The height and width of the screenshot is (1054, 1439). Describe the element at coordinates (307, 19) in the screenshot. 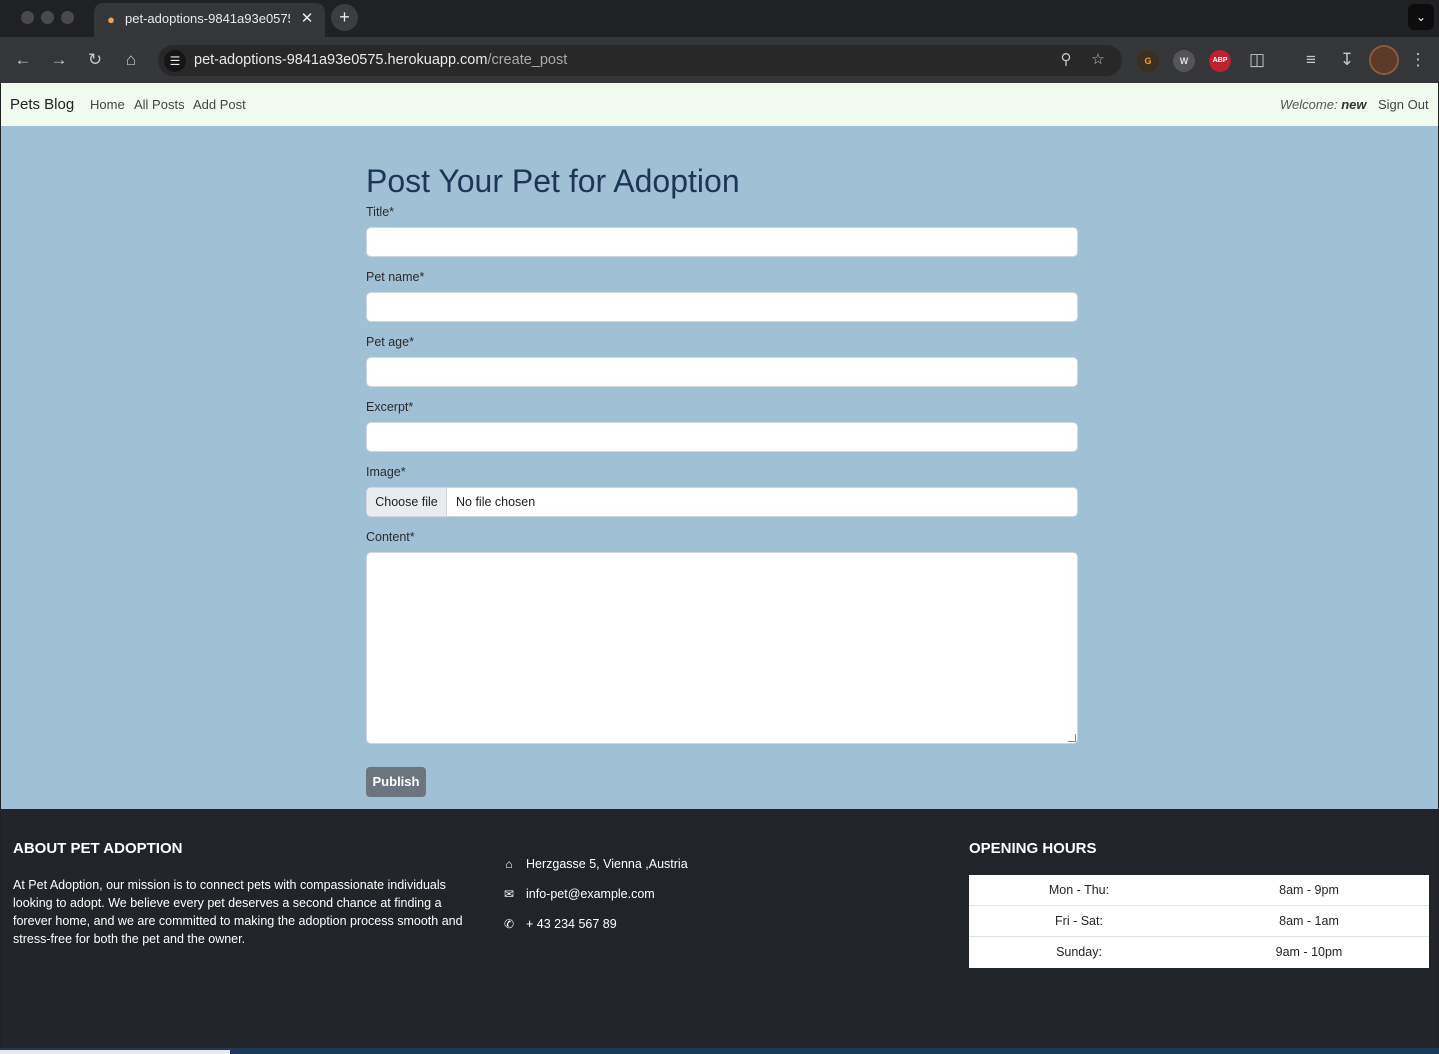

I see `tab-close-icon: ✕` at that location.